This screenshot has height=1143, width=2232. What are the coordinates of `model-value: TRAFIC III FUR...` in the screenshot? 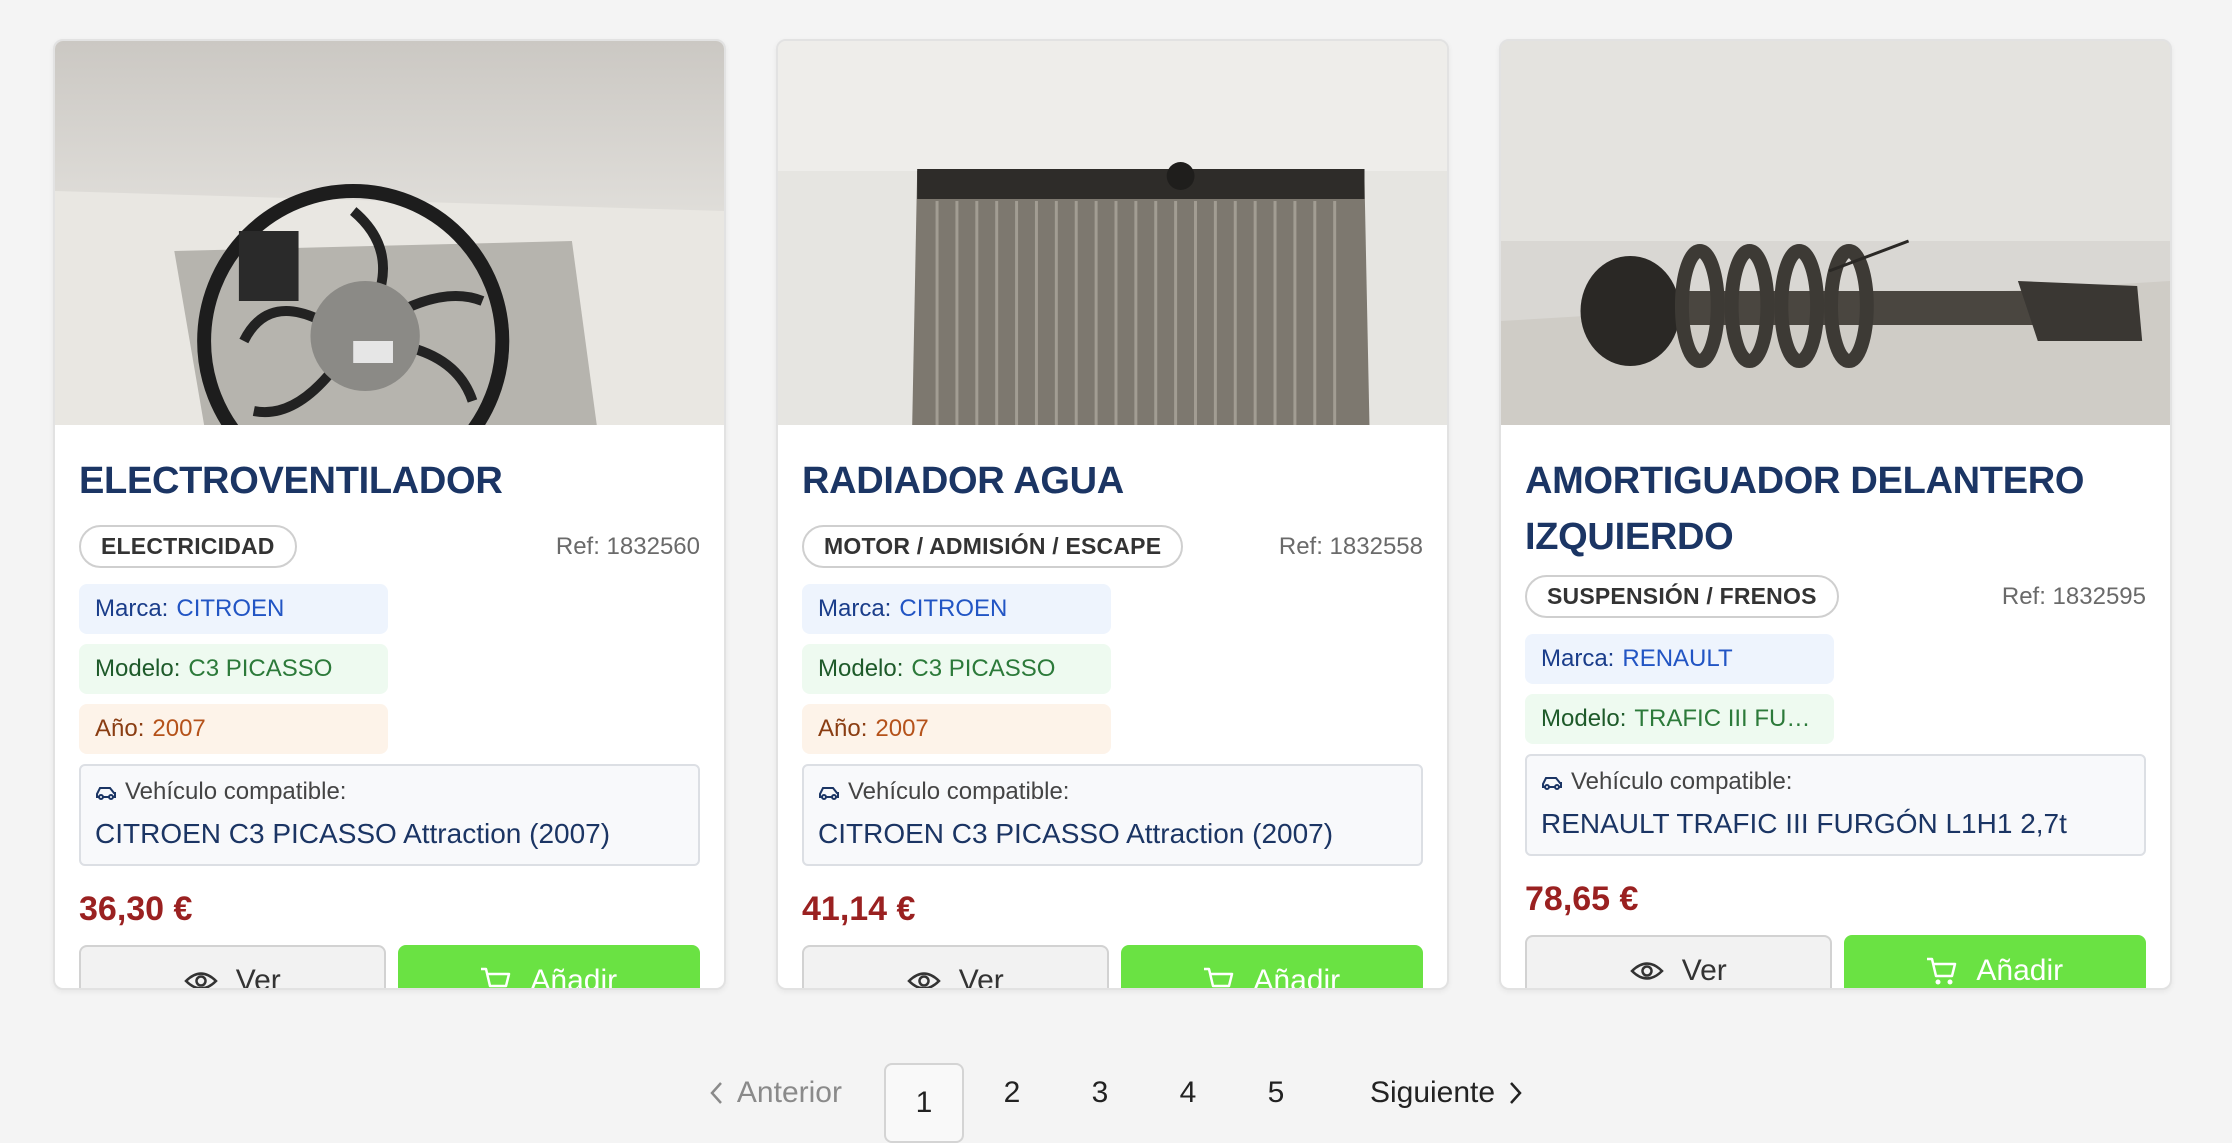 It's located at (1726, 718).